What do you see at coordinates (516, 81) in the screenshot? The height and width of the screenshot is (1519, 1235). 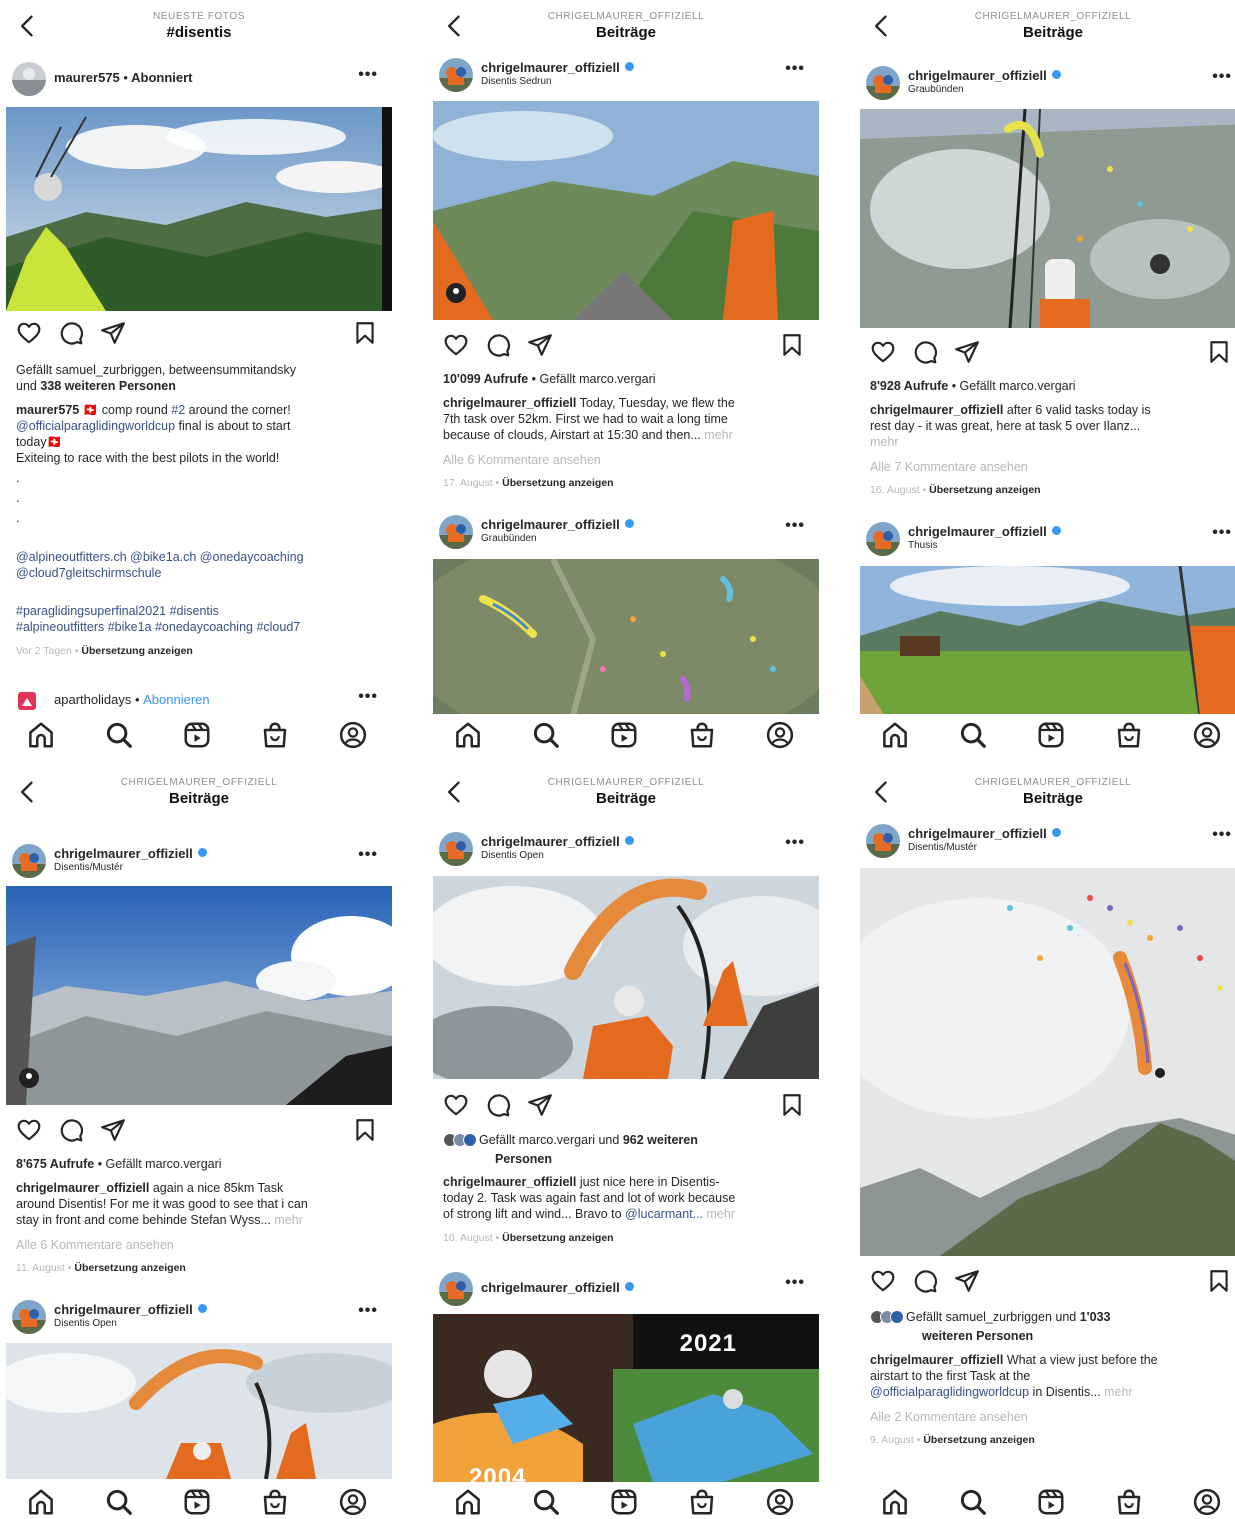 I see `post-location: Disentis Sedrun` at bounding box center [516, 81].